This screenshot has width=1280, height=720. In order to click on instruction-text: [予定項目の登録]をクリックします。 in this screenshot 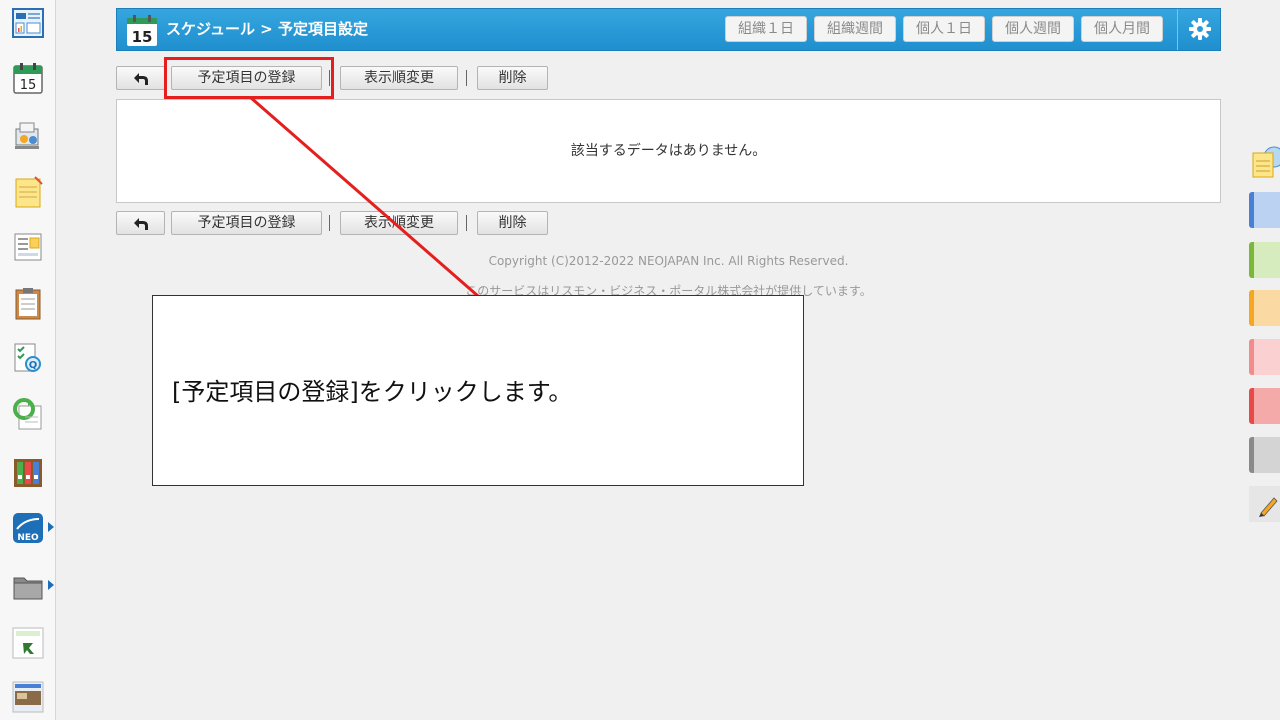, I will do `click(372, 392)`.